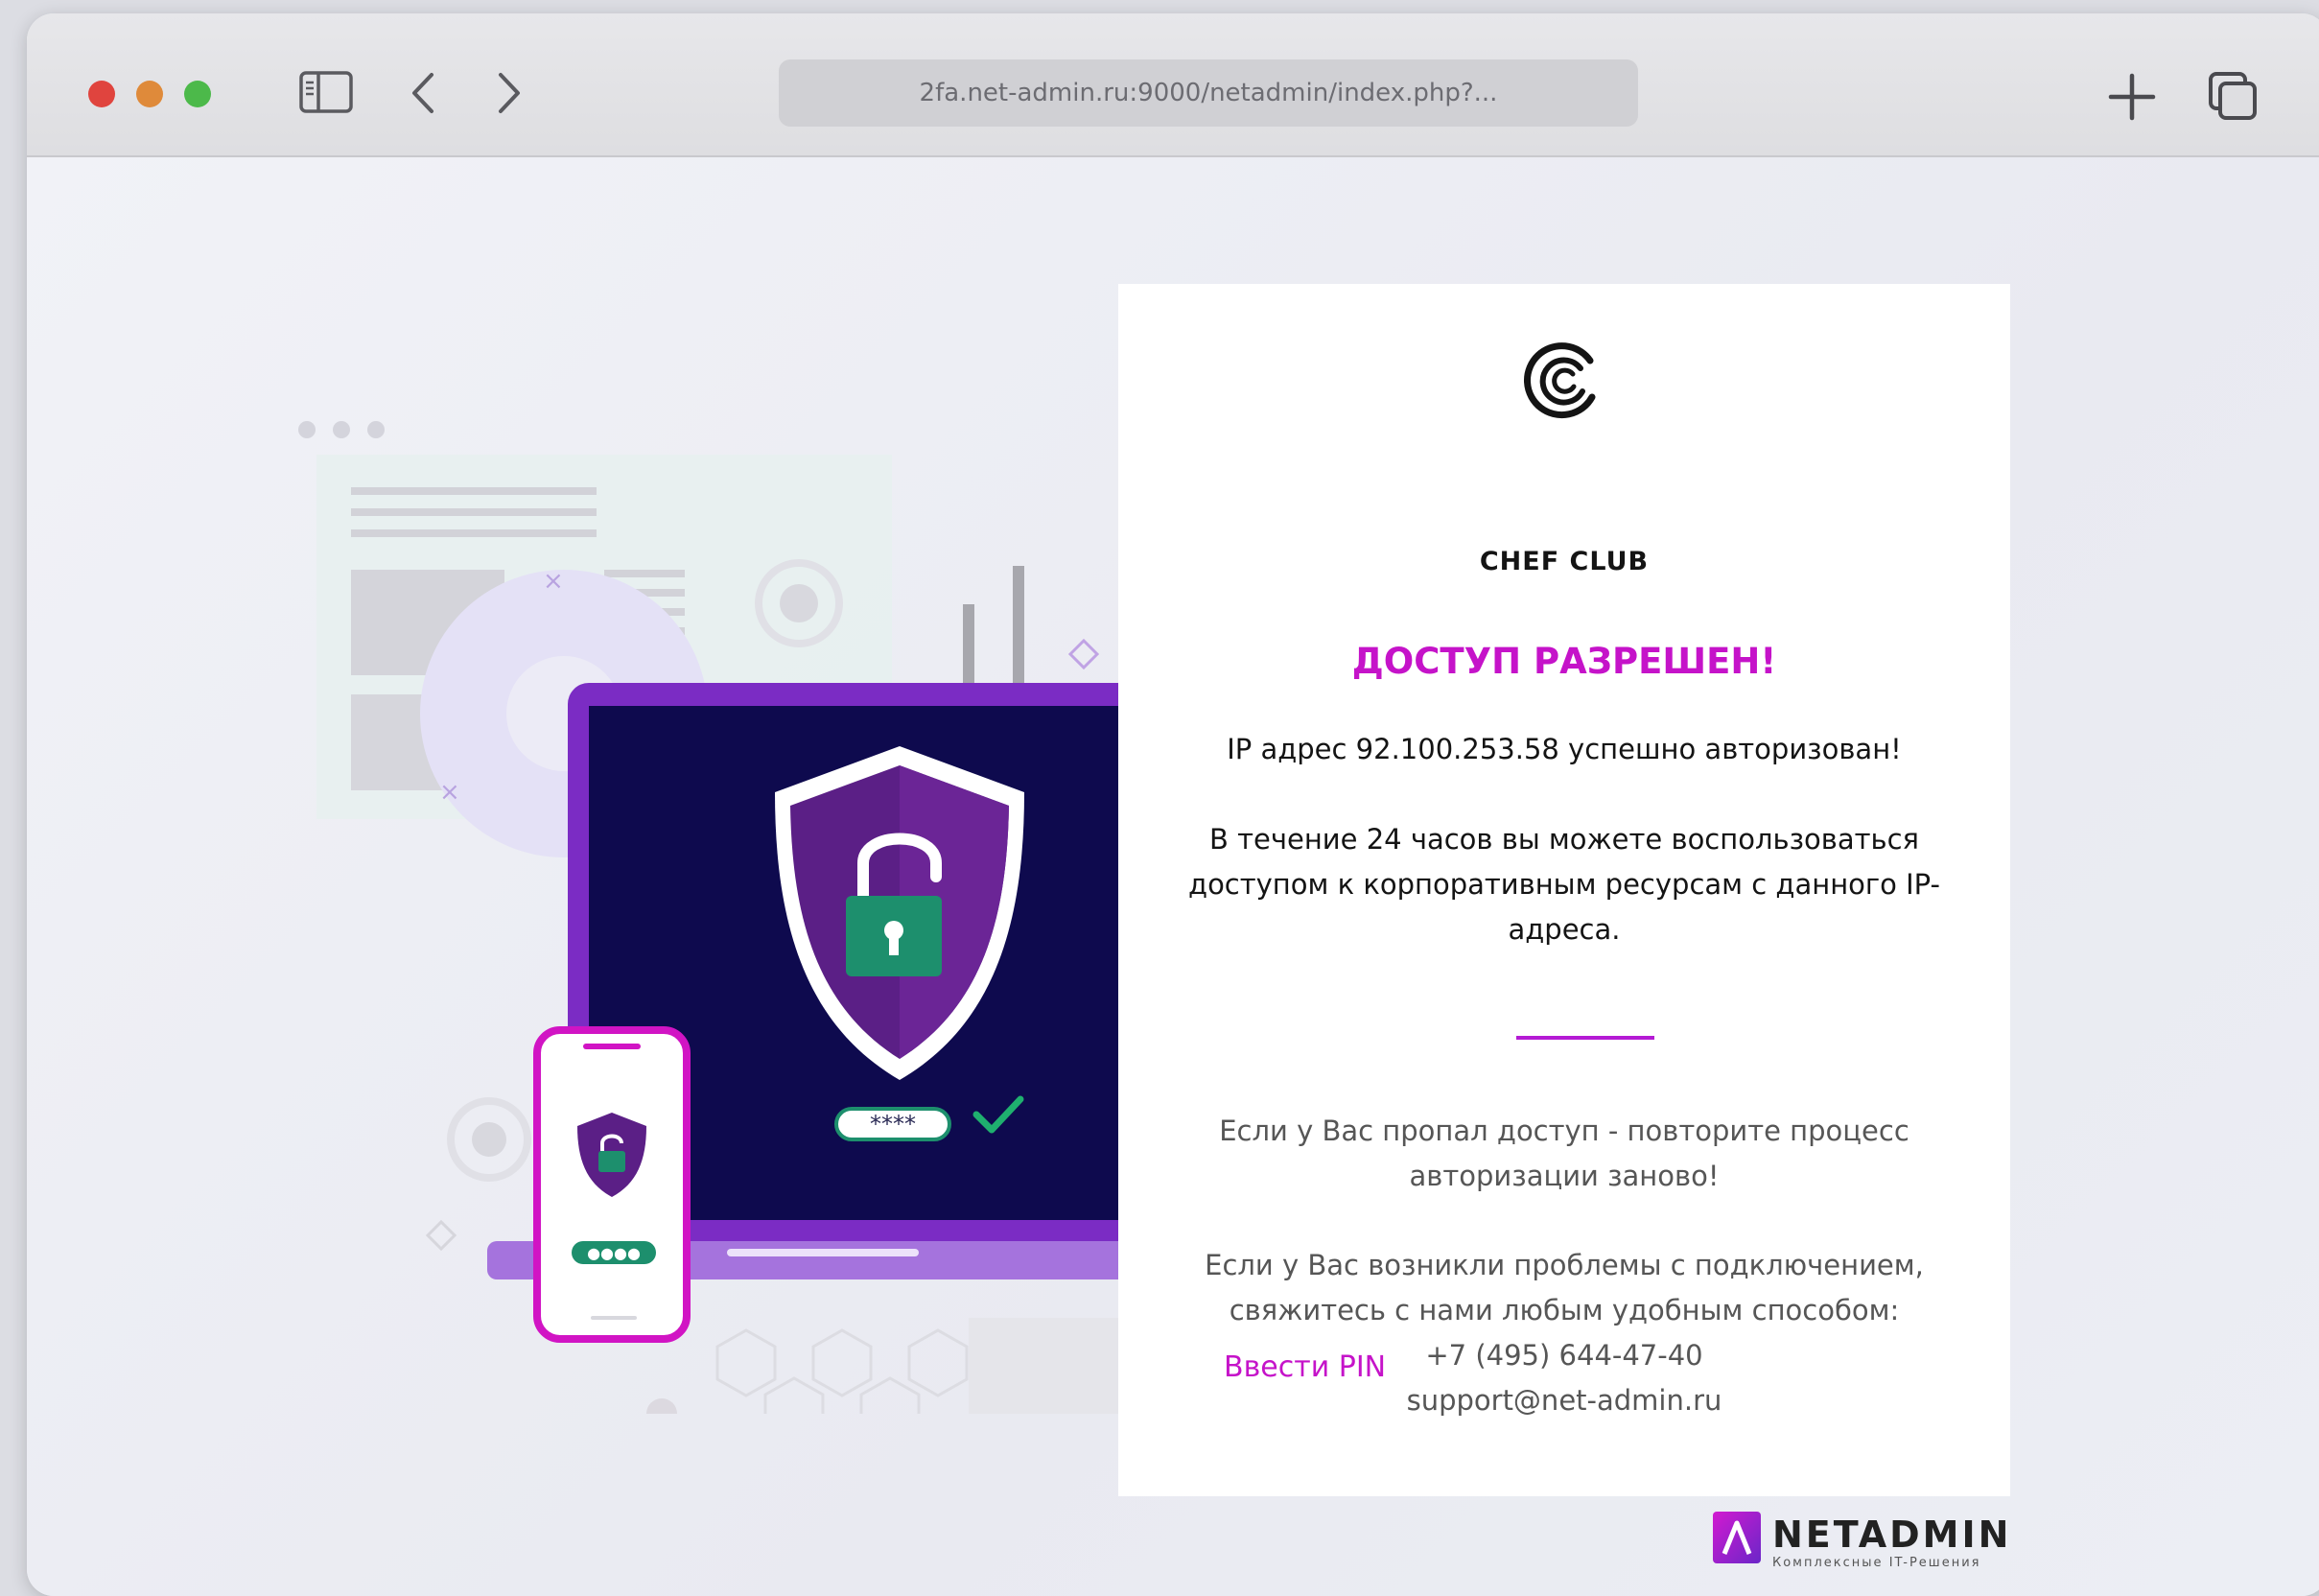  What do you see at coordinates (197, 94) in the screenshot?
I see `maximize-window-button` at bounding box center [197, 94].